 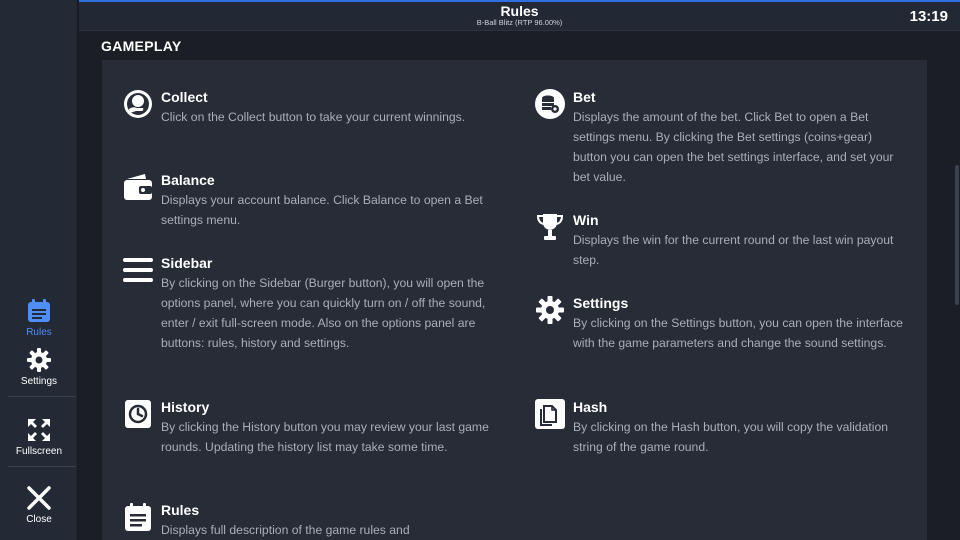 I want to click on collect-title: Collect, so click(x=184, y=97).